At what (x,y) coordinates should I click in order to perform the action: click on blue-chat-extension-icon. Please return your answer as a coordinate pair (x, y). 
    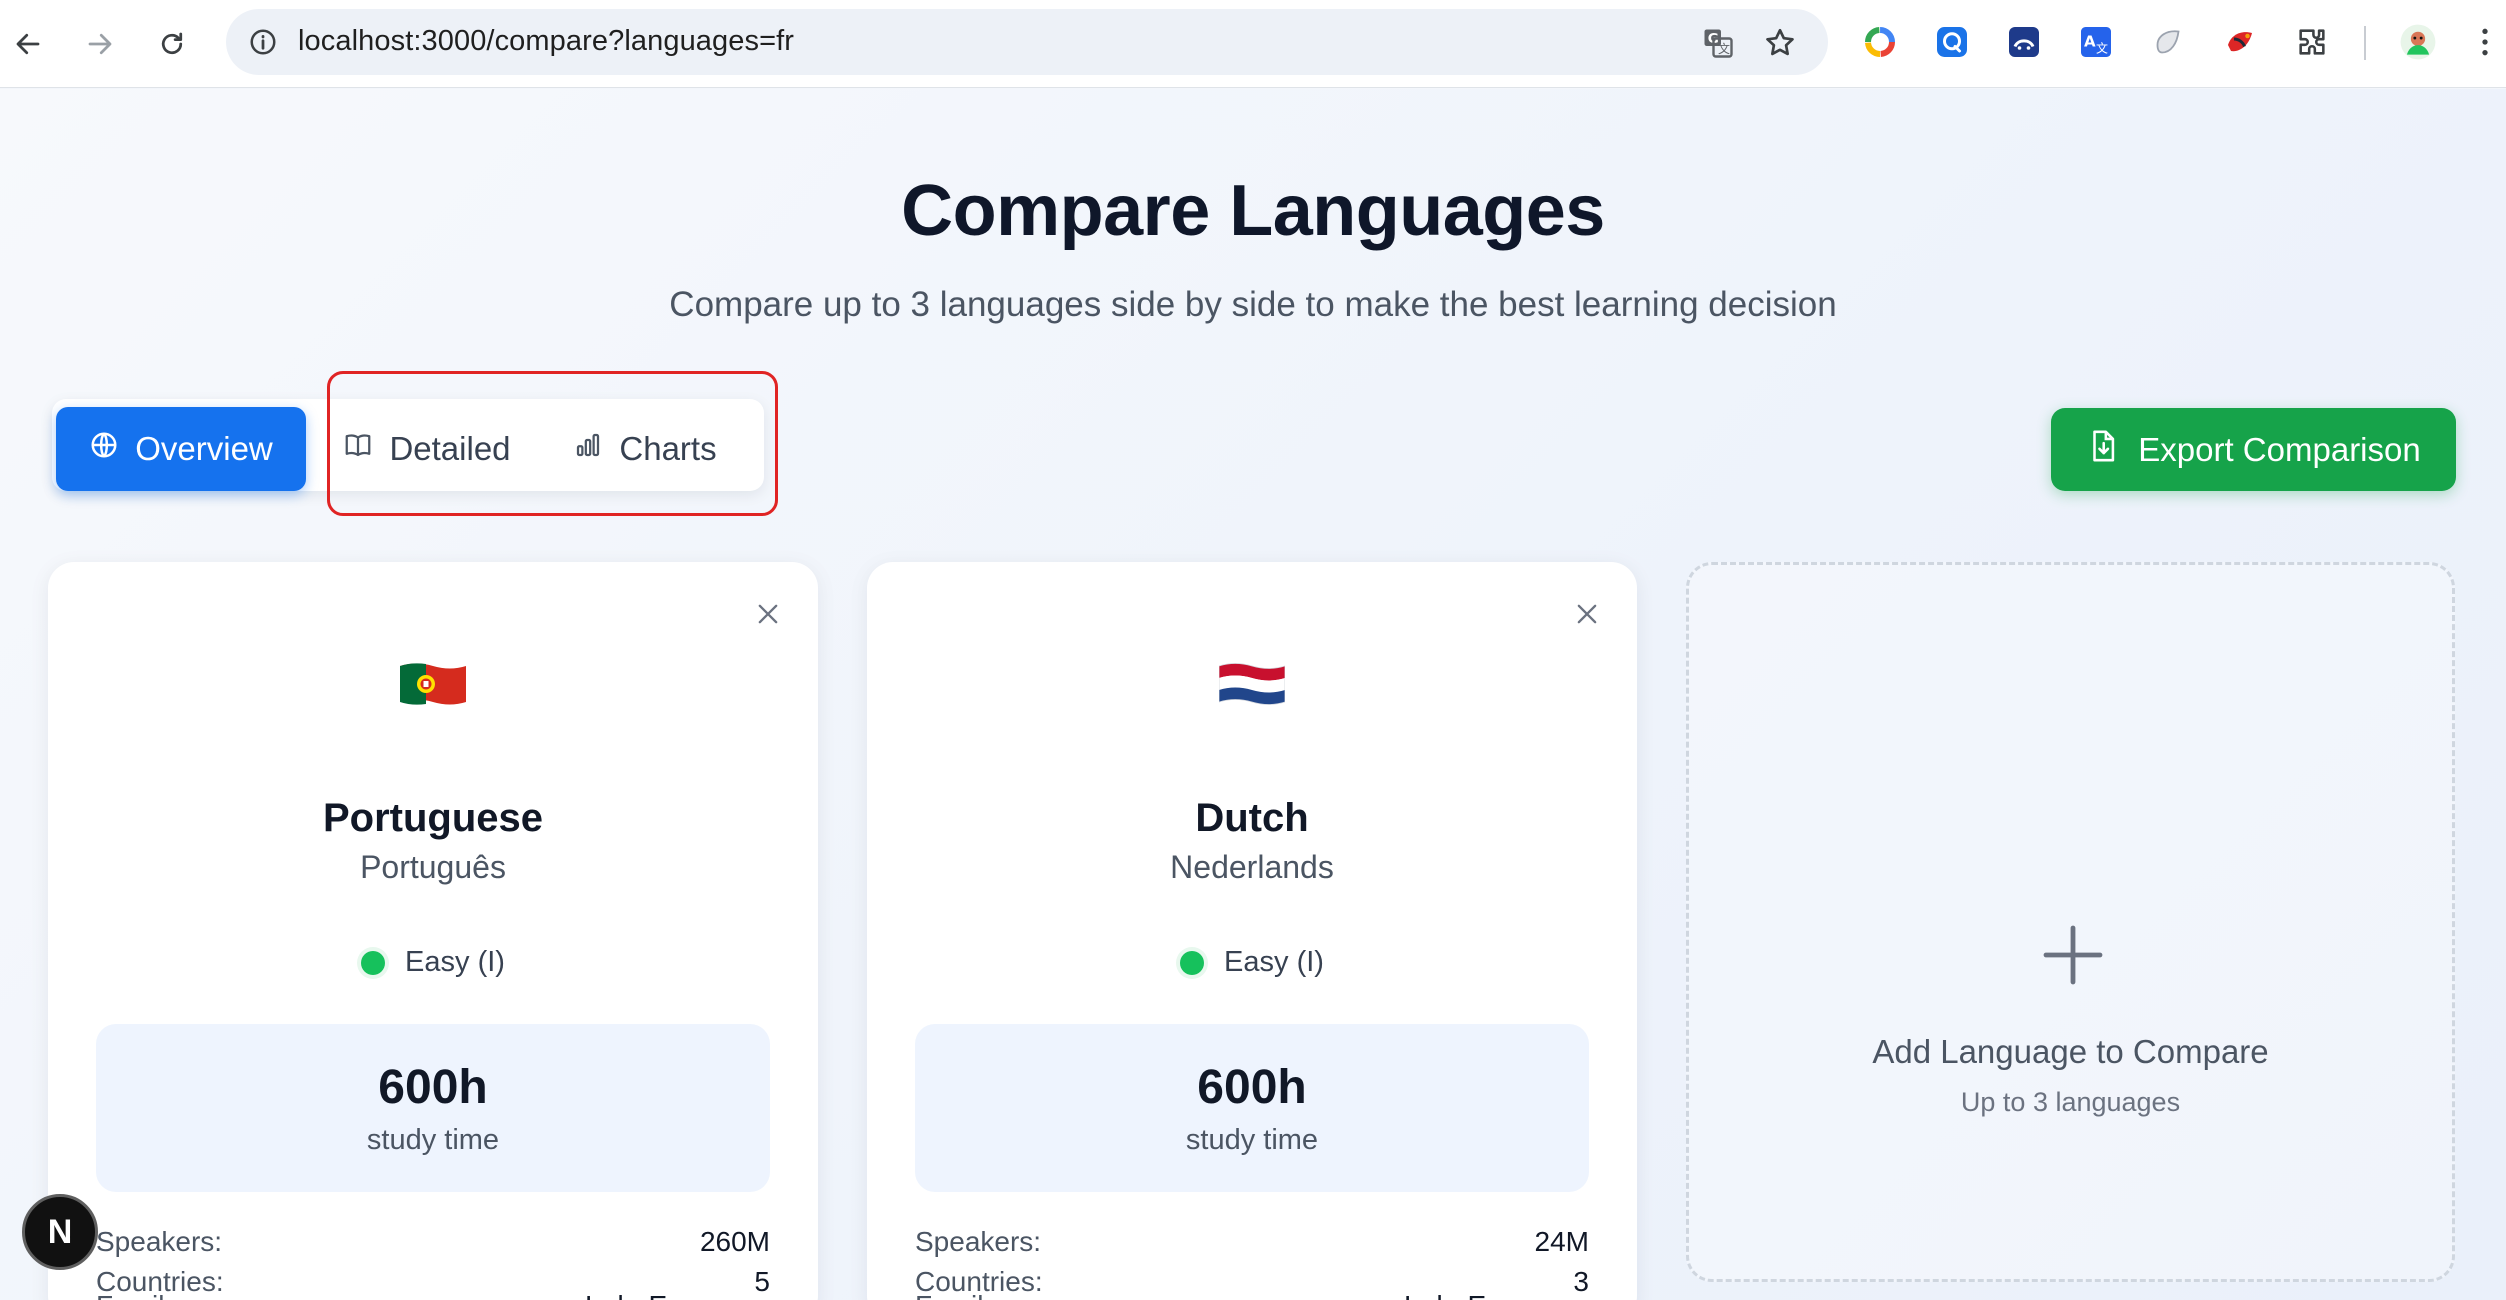
    Looking at the image, I should click on (1952, 42).